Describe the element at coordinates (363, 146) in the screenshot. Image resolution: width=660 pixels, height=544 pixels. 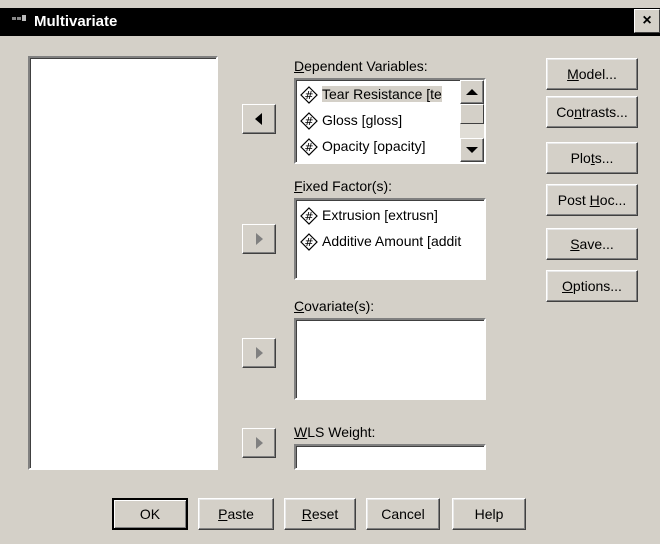
I see `list-item: # Opacity [opacity]` at that location.